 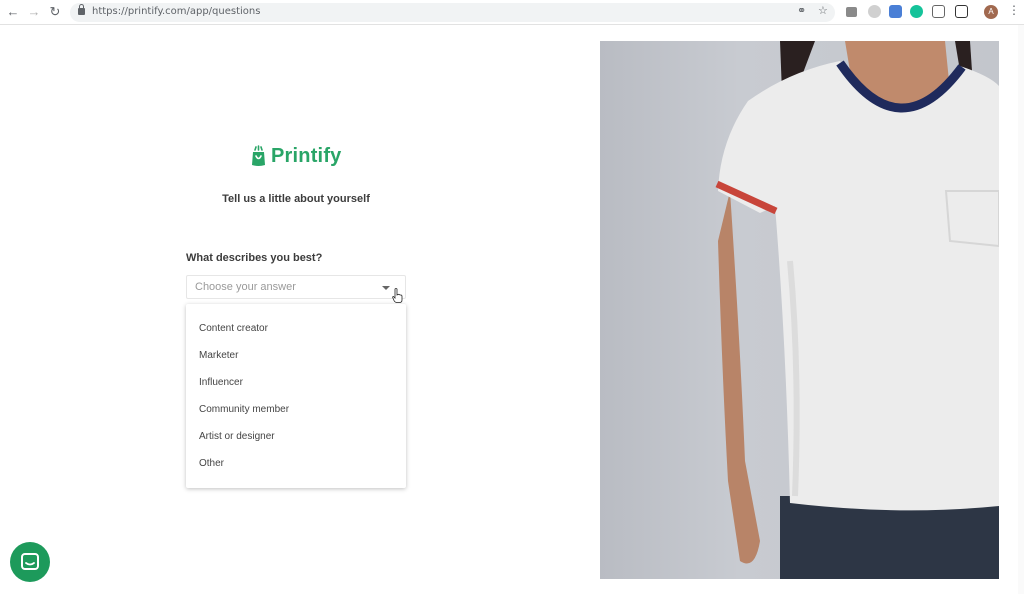 What do you see at coordinates (176, 11) in the screenshot?
I see `url-text: https://printify.com/app/questions` at bounding box center [176, 11].